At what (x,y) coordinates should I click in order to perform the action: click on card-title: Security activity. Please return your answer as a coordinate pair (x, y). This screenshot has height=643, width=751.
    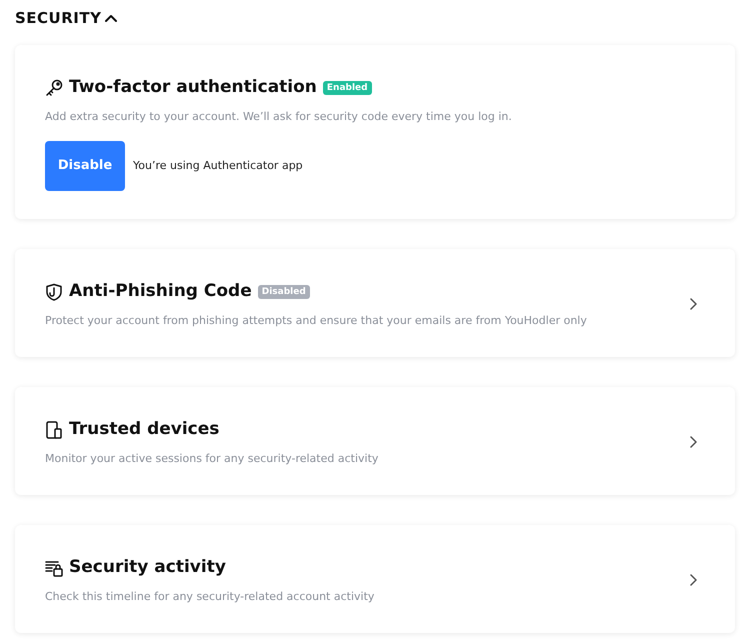
    Looking at the image, I should click on (147, 567).